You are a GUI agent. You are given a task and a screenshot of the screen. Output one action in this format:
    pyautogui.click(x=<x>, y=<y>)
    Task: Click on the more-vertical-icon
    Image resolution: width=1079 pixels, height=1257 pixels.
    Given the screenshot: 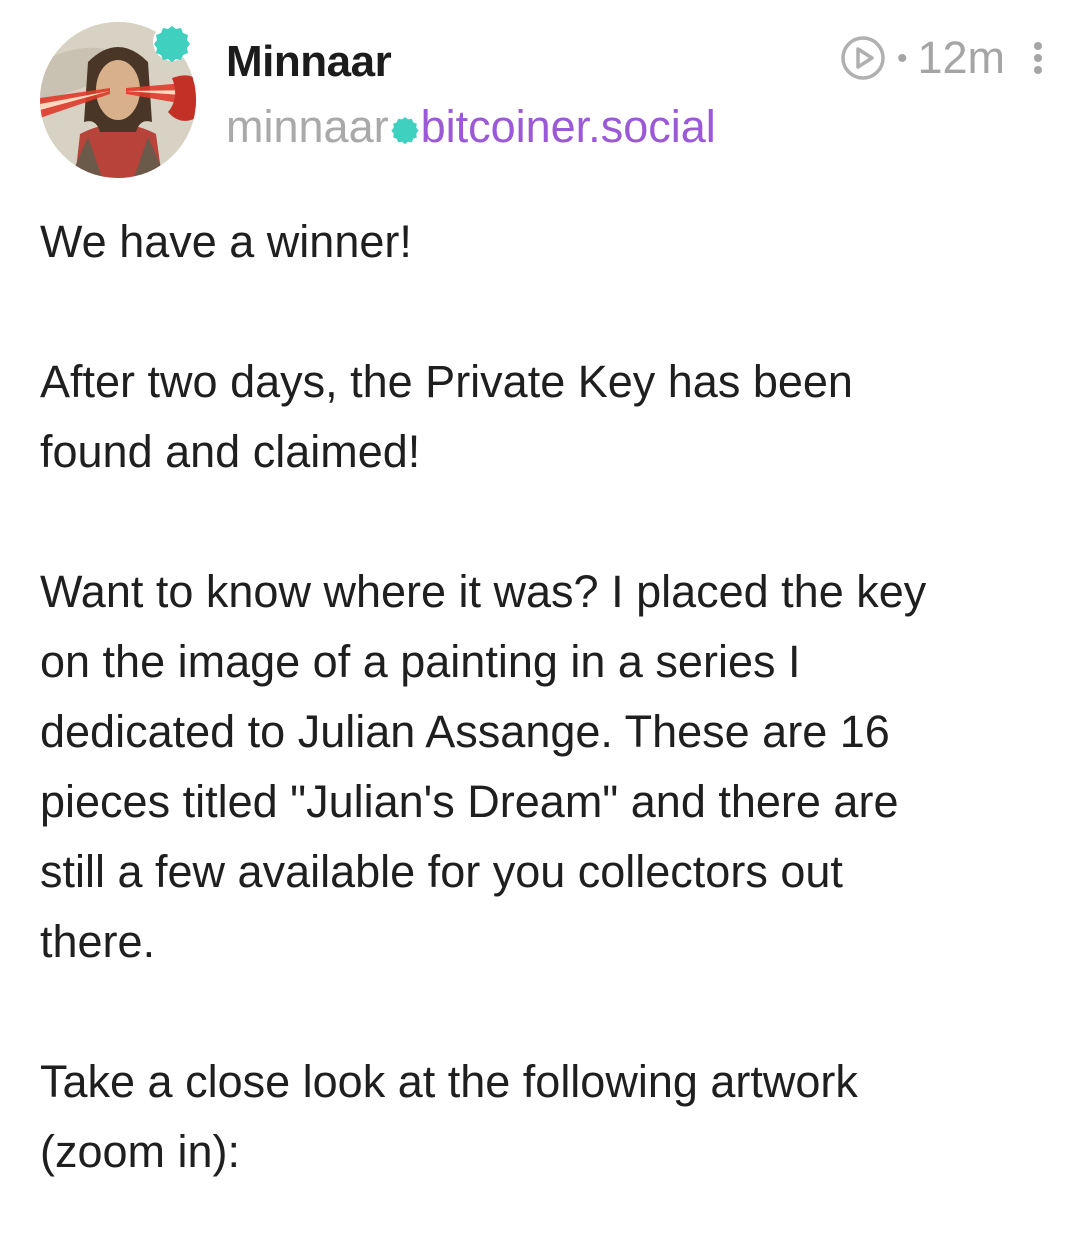 What is the action you would take?
    pyautogui.click(x=1038, y=58)
    